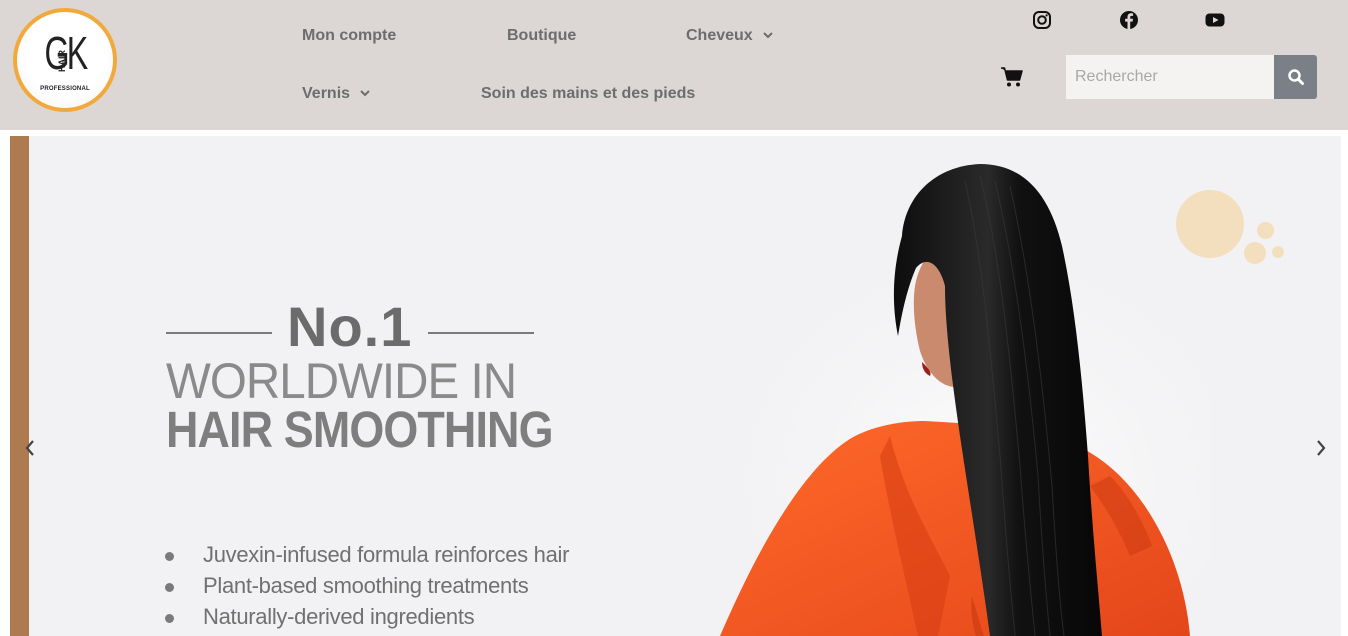 Image resolution: width=1348 pixels, height=636 pixels. I want to click on instagram-icon, so click(1042, 20).